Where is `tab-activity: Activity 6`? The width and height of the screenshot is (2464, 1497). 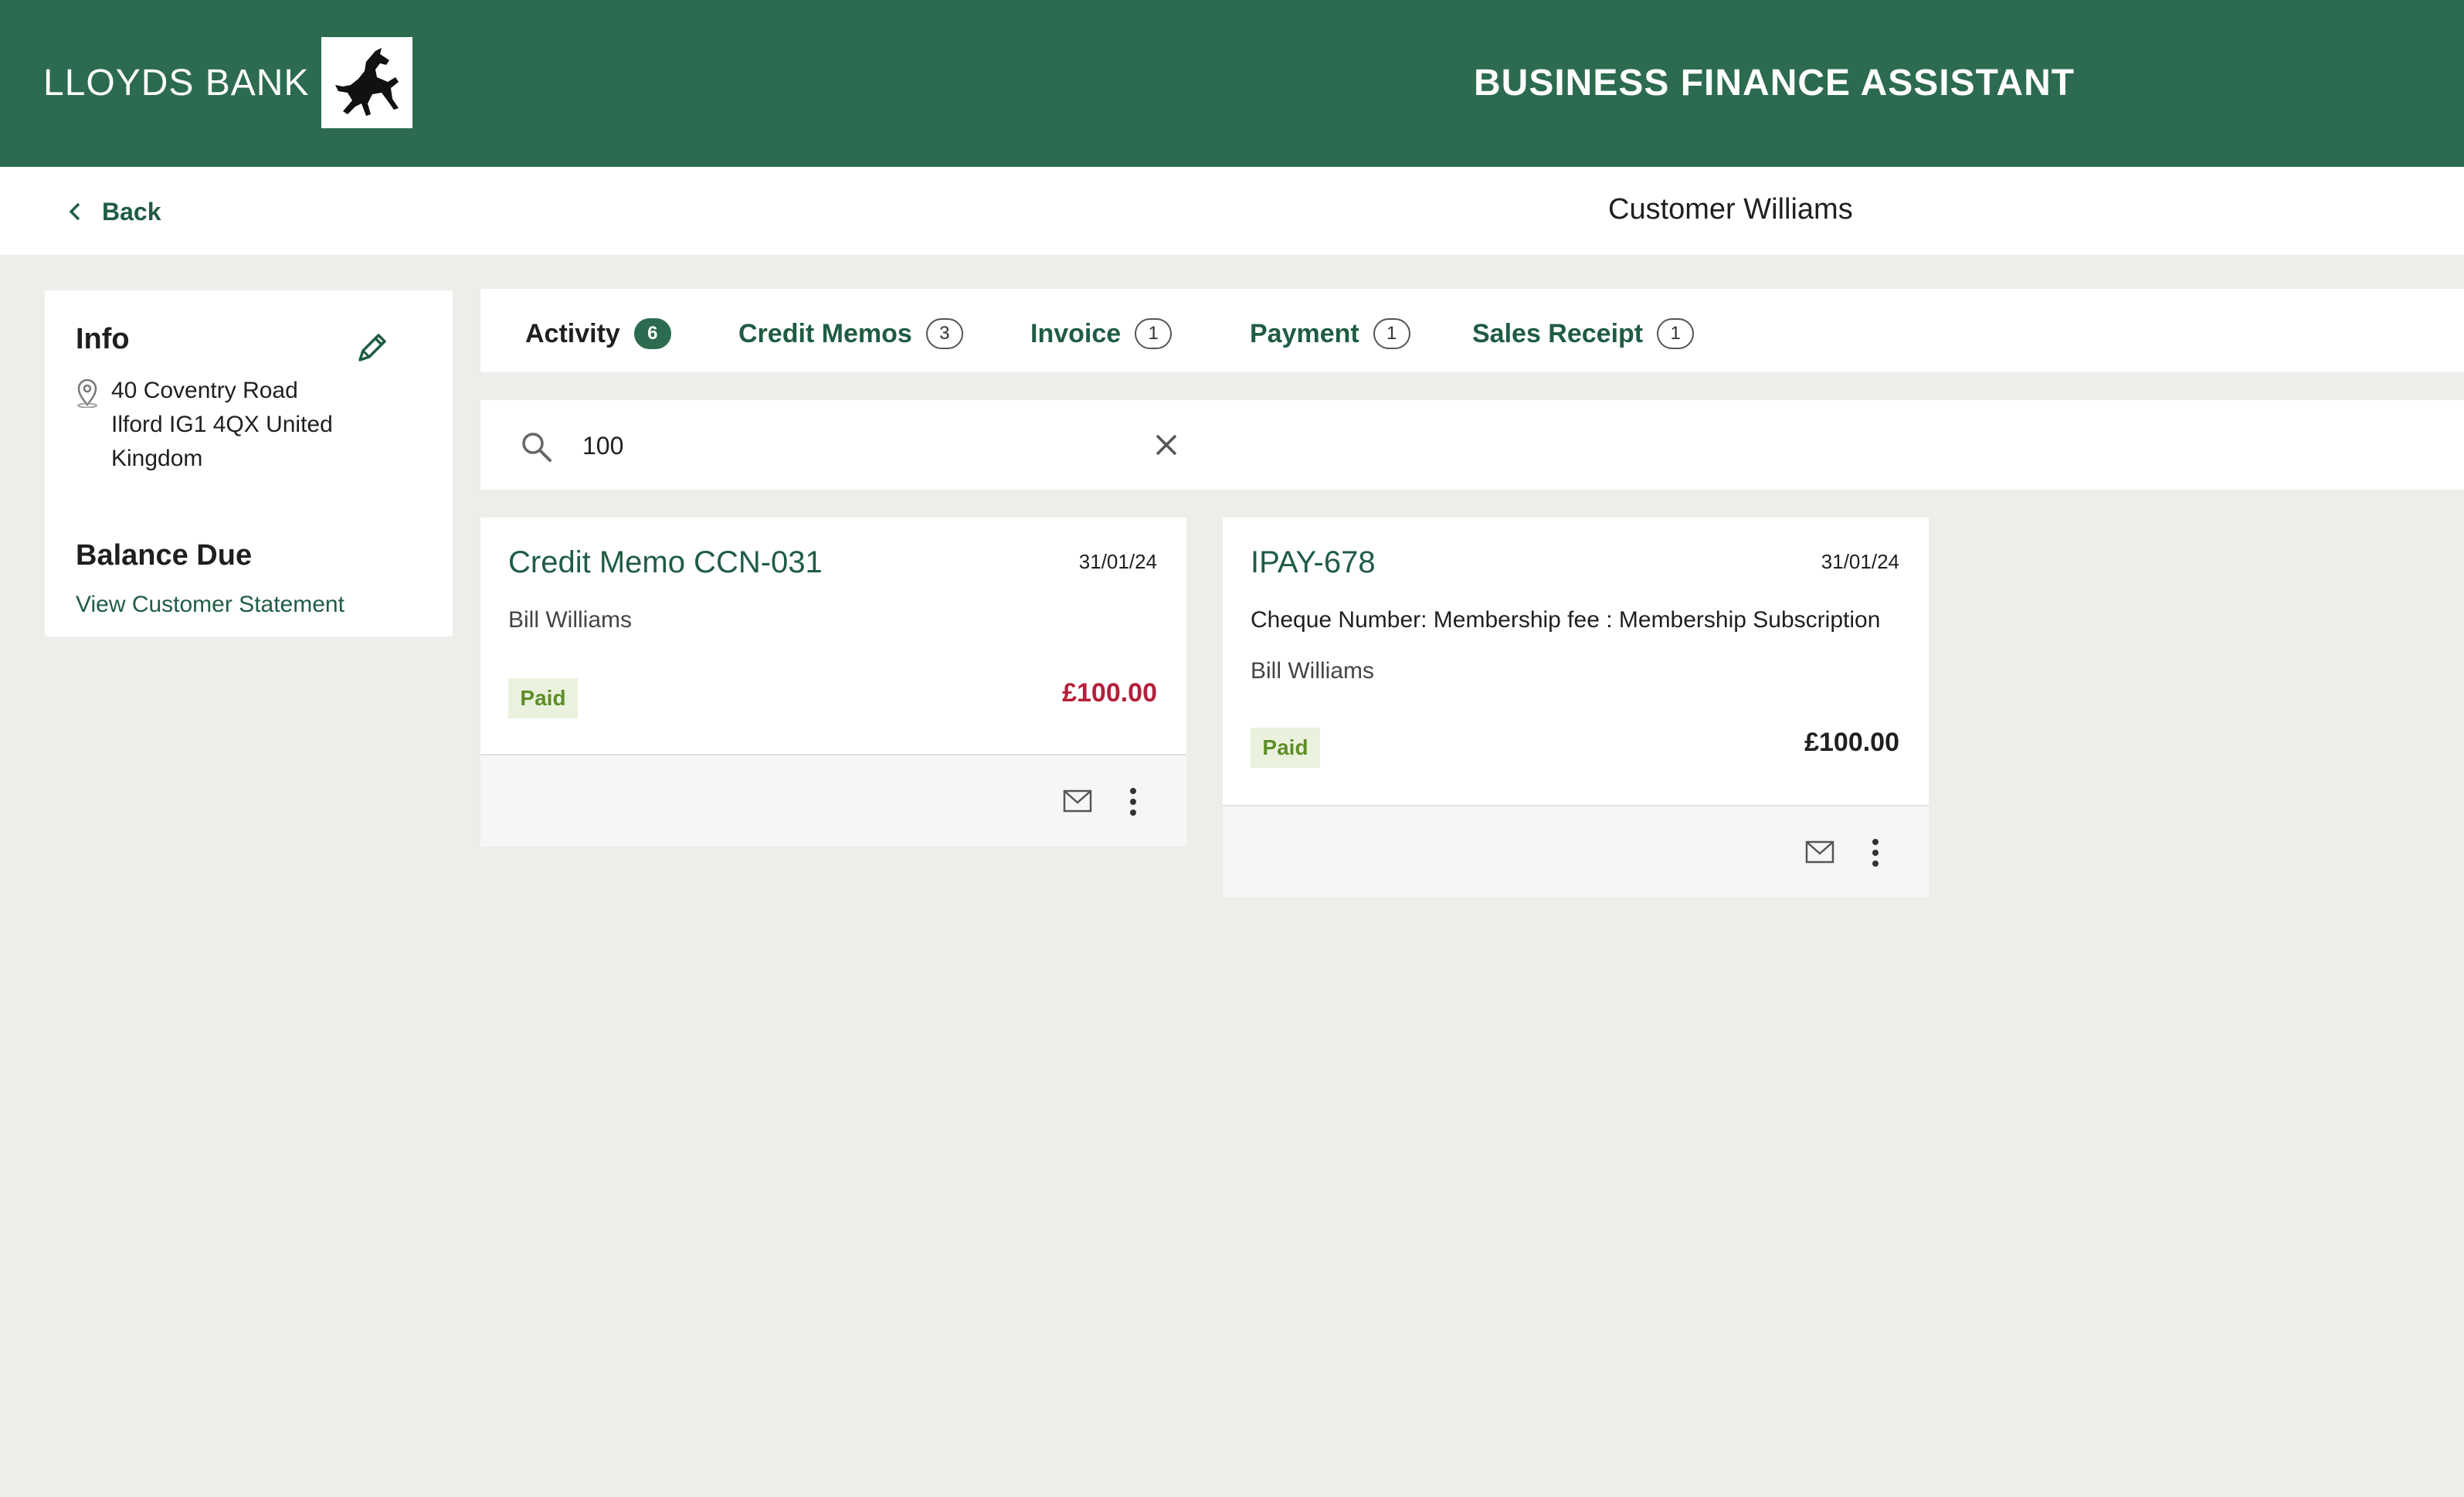 tab-activity: Activity 6 is located at coordinates (598, 334).